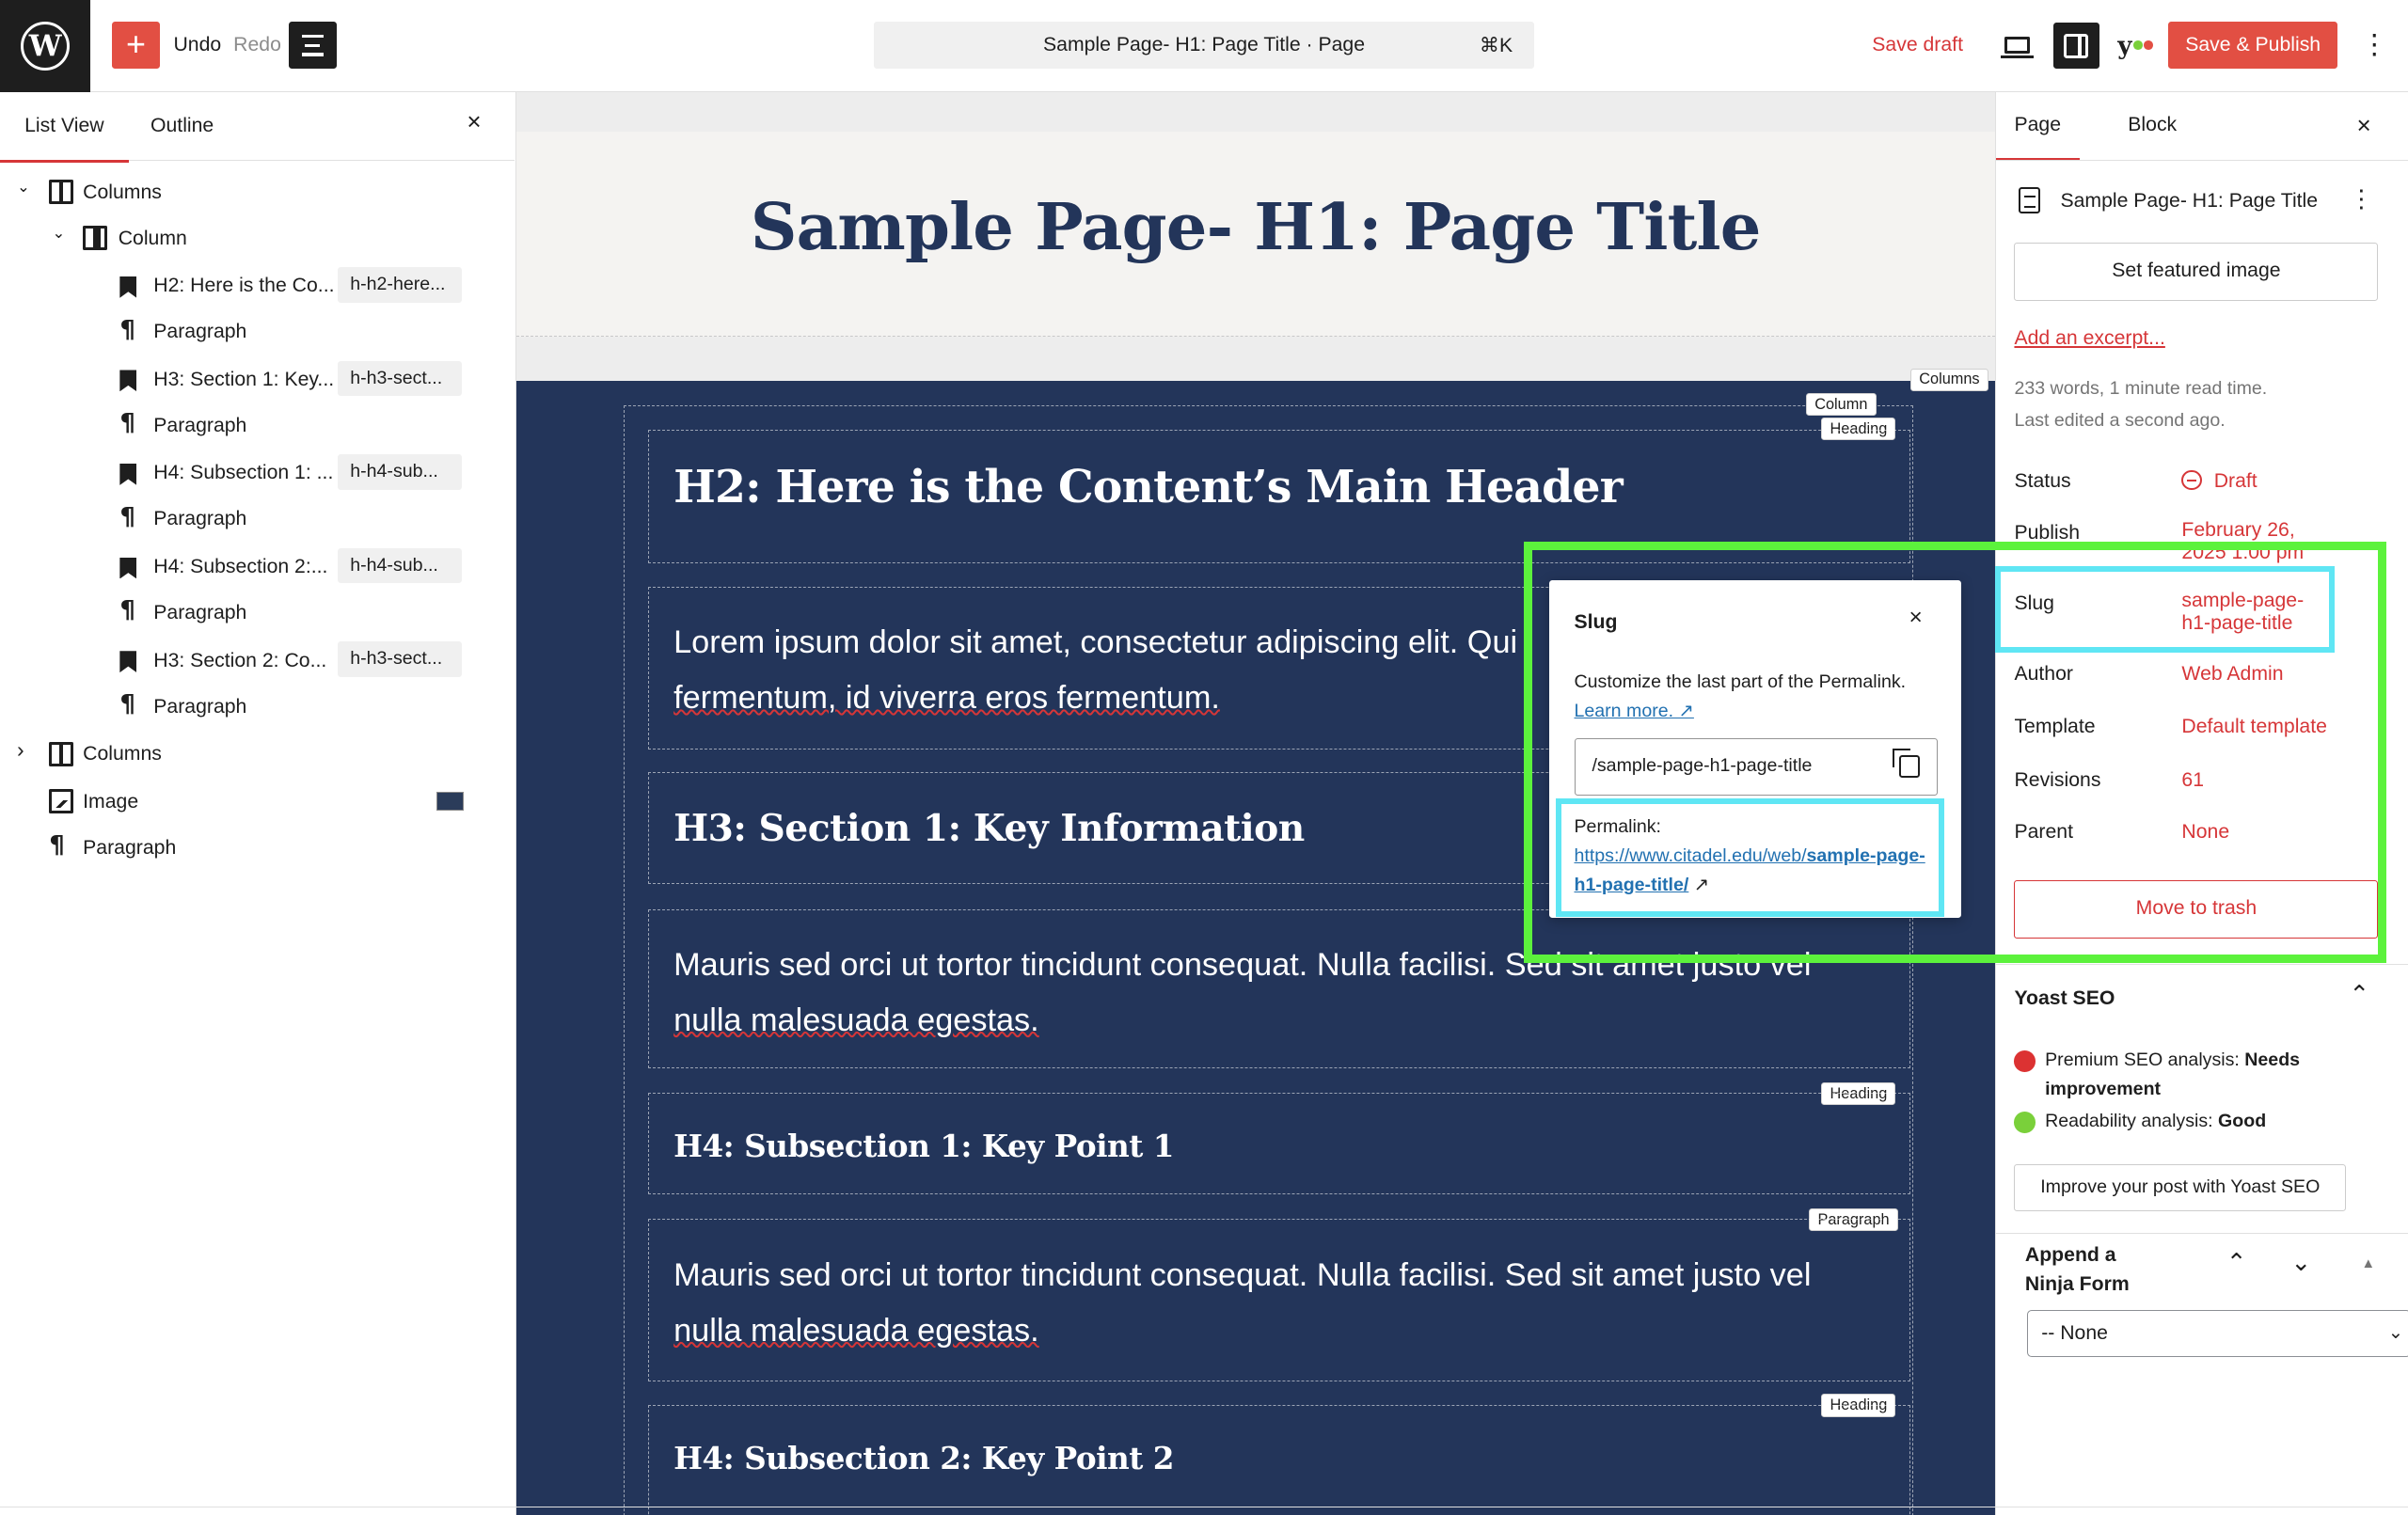 Image resolution: width=2408 pixels, height=1515 pixels. What do you see at coordinates (65, 139) in the screenshot?
I see `tab-list-view: List View` at bounding box center [65, 139].